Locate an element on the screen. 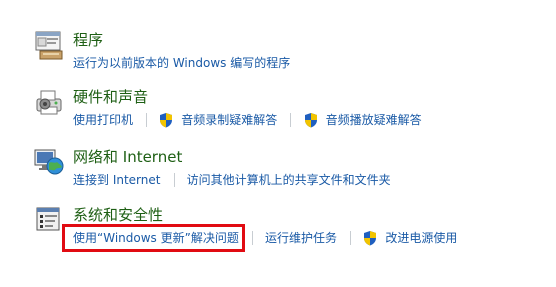 Image resolution: width=556 pixels, height=287 pixels. link-audio-playback-troubleshoot: 音频播放疑难解答 is located at coordinates (374, 120).